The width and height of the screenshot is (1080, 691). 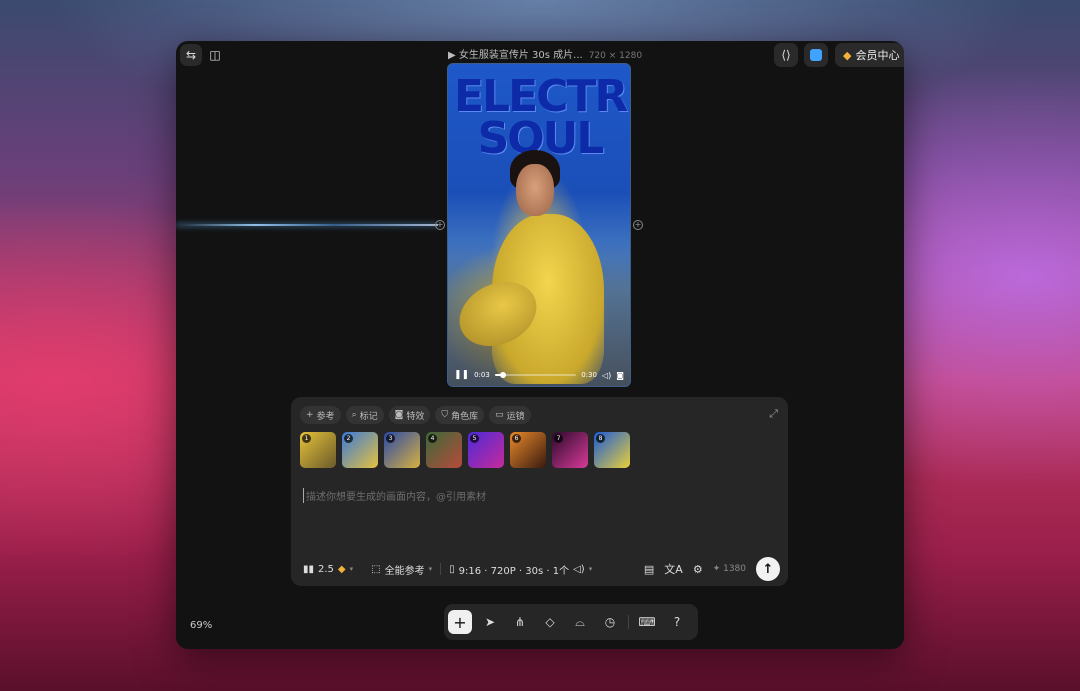 What do you see at coordinates (360, 450) in the screenshot?
I see `reference-thumbnail: 2` at bounding box center [360, 450].